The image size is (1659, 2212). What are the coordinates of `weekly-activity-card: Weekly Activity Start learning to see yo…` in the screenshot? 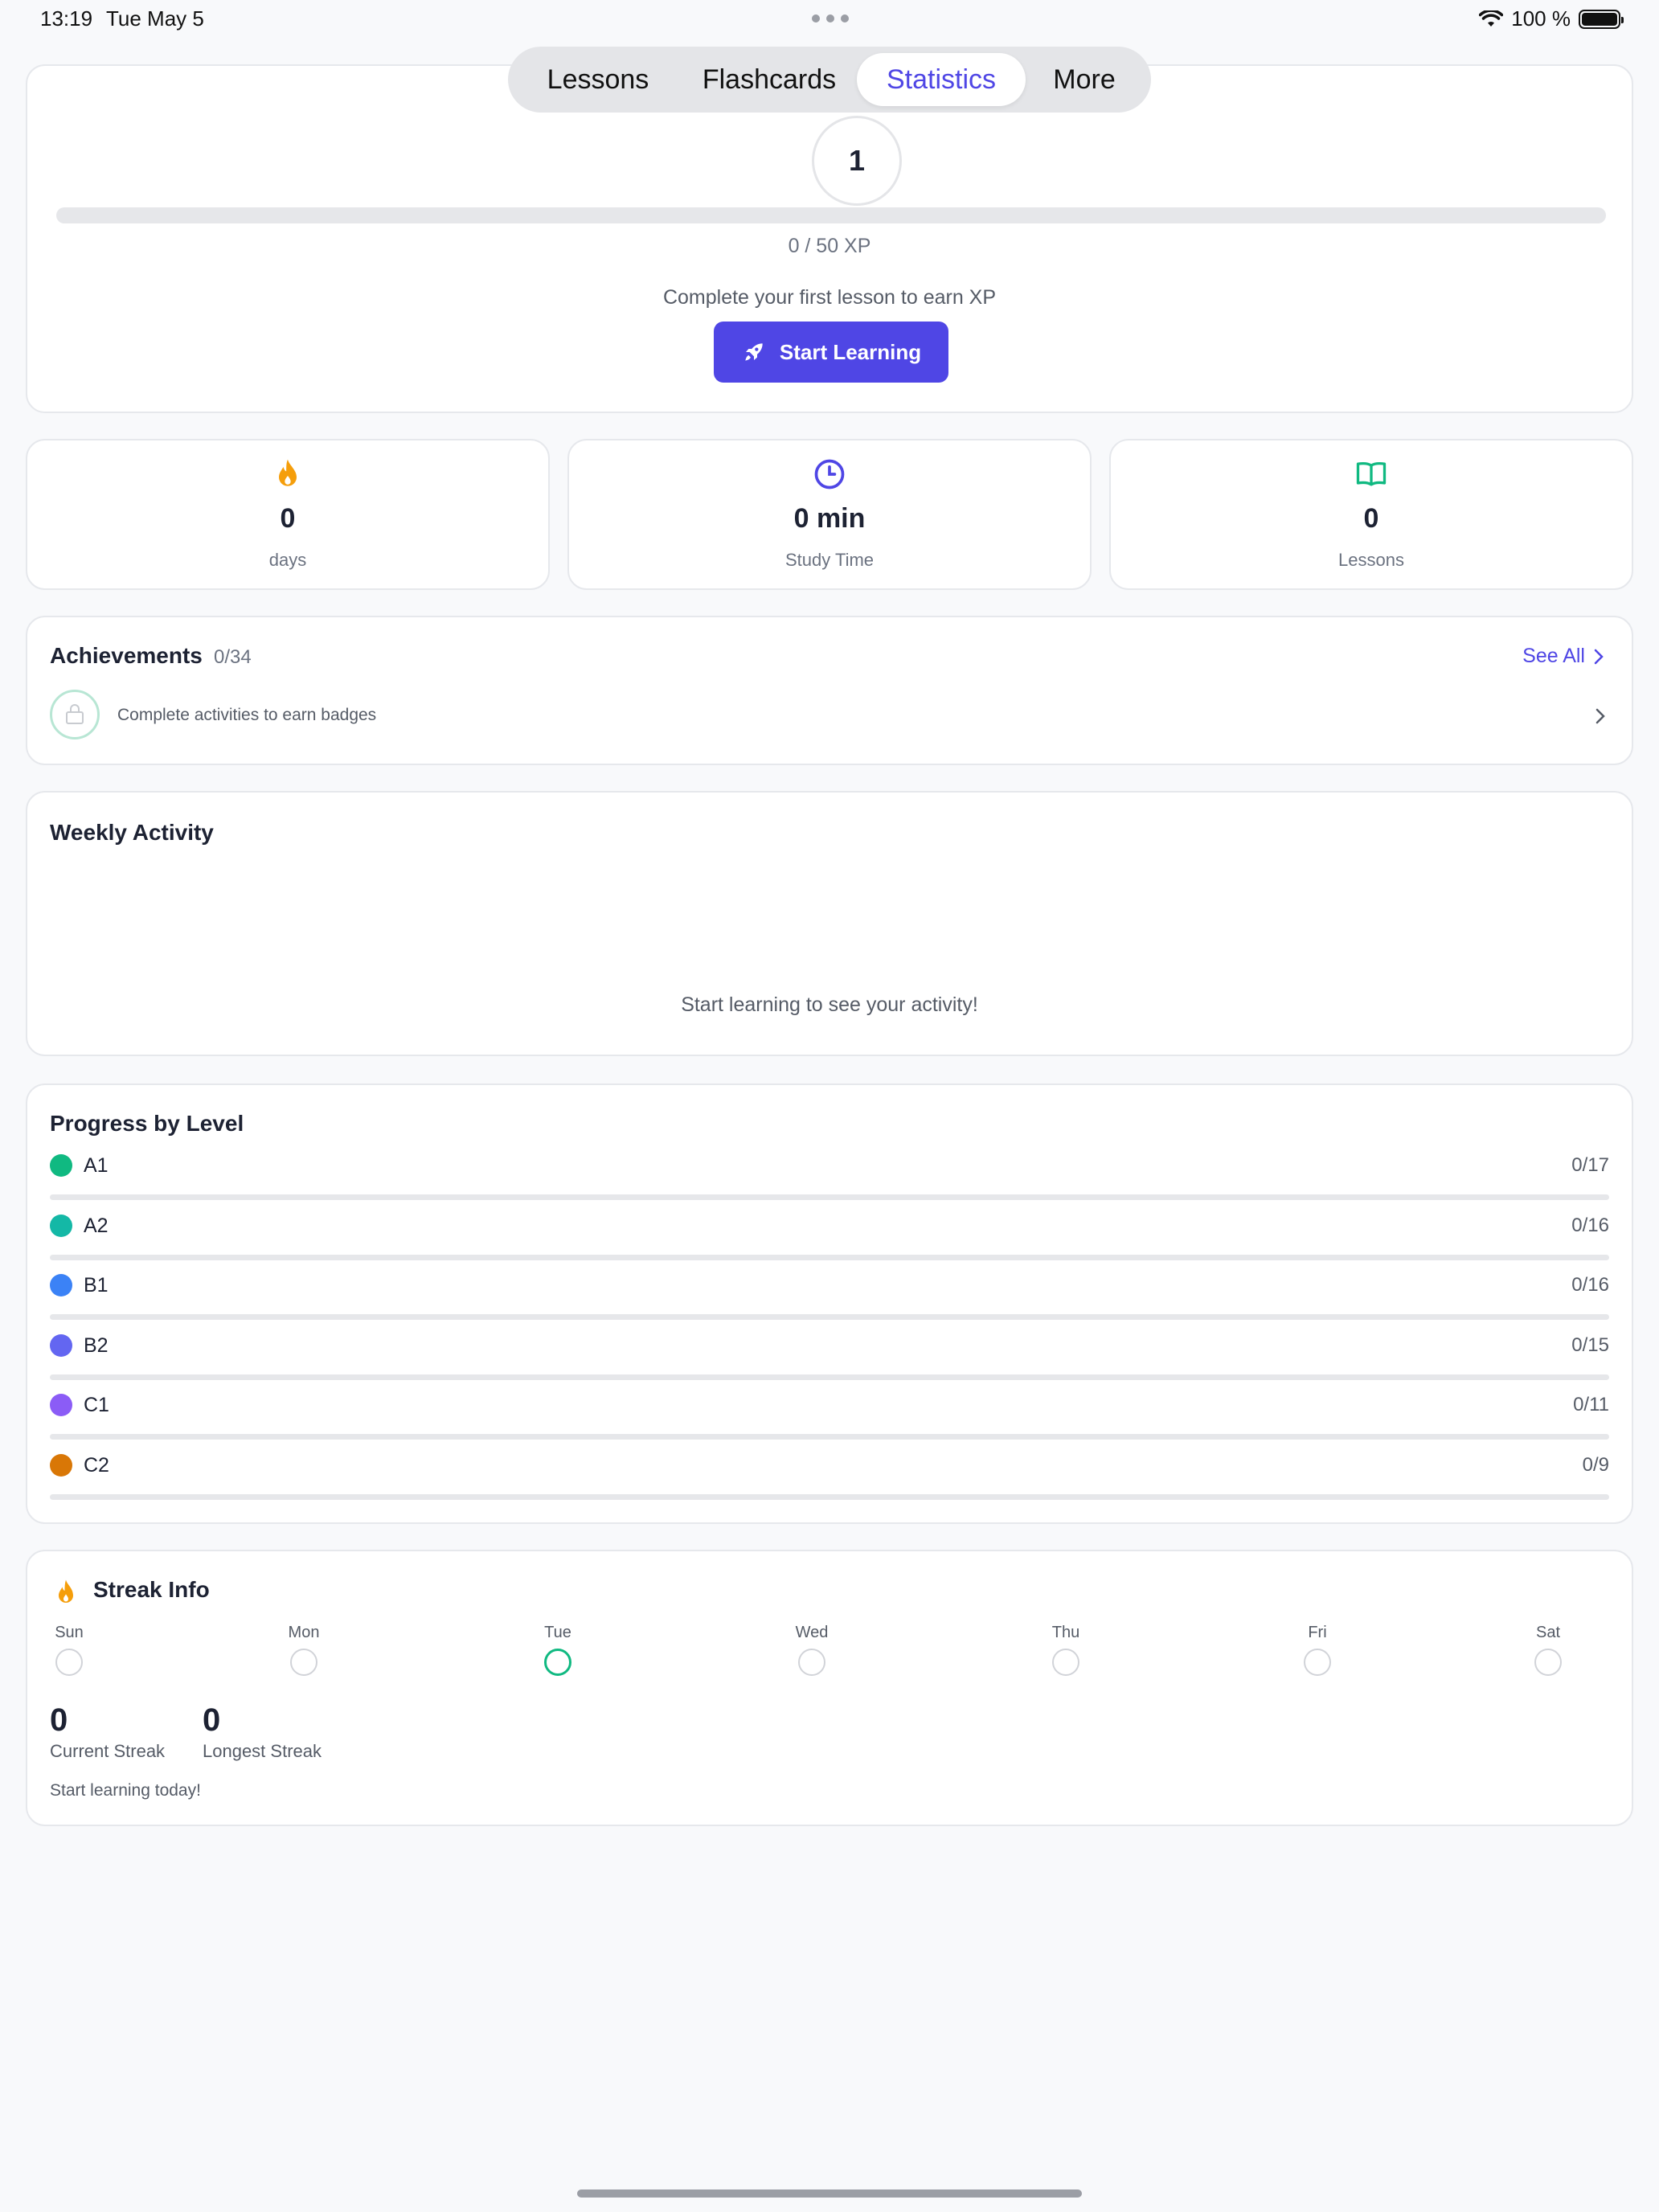 It's located at (829, 924).